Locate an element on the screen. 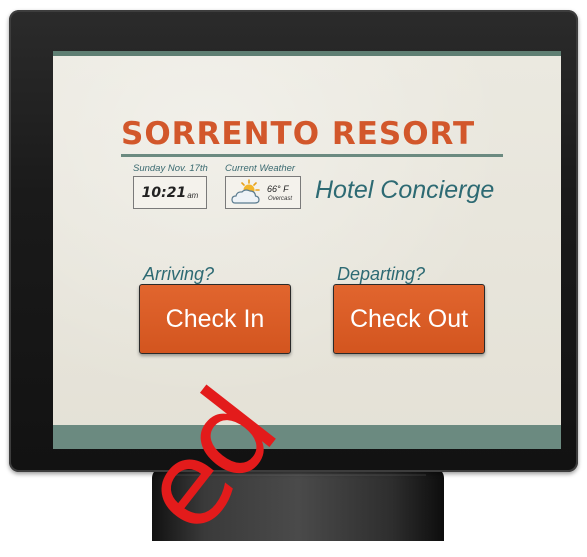 The image size is (587, 557). clock-widget: 10:21 am is located at coordinates (170, 192).